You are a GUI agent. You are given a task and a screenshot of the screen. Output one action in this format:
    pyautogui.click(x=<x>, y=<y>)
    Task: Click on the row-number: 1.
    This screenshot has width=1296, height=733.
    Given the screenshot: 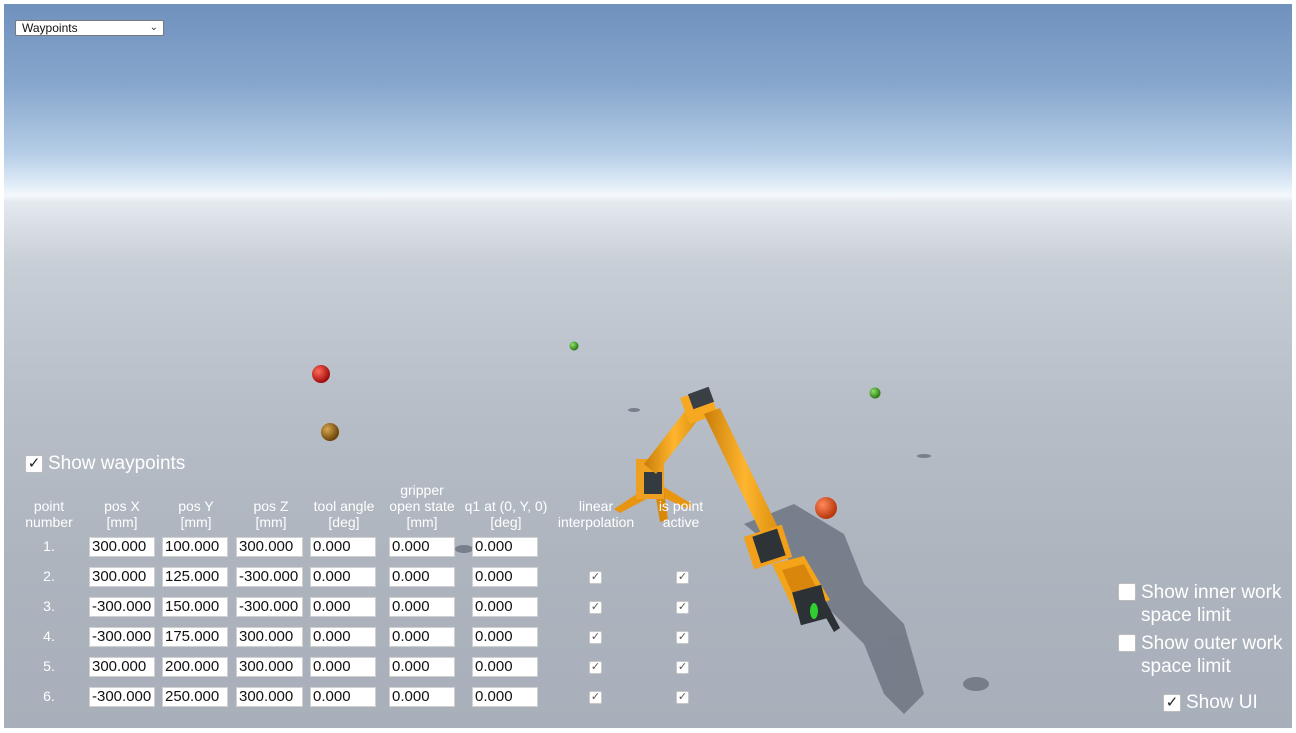 What is the action you would take?
    pyautogui.click(x=49, y=546)
    